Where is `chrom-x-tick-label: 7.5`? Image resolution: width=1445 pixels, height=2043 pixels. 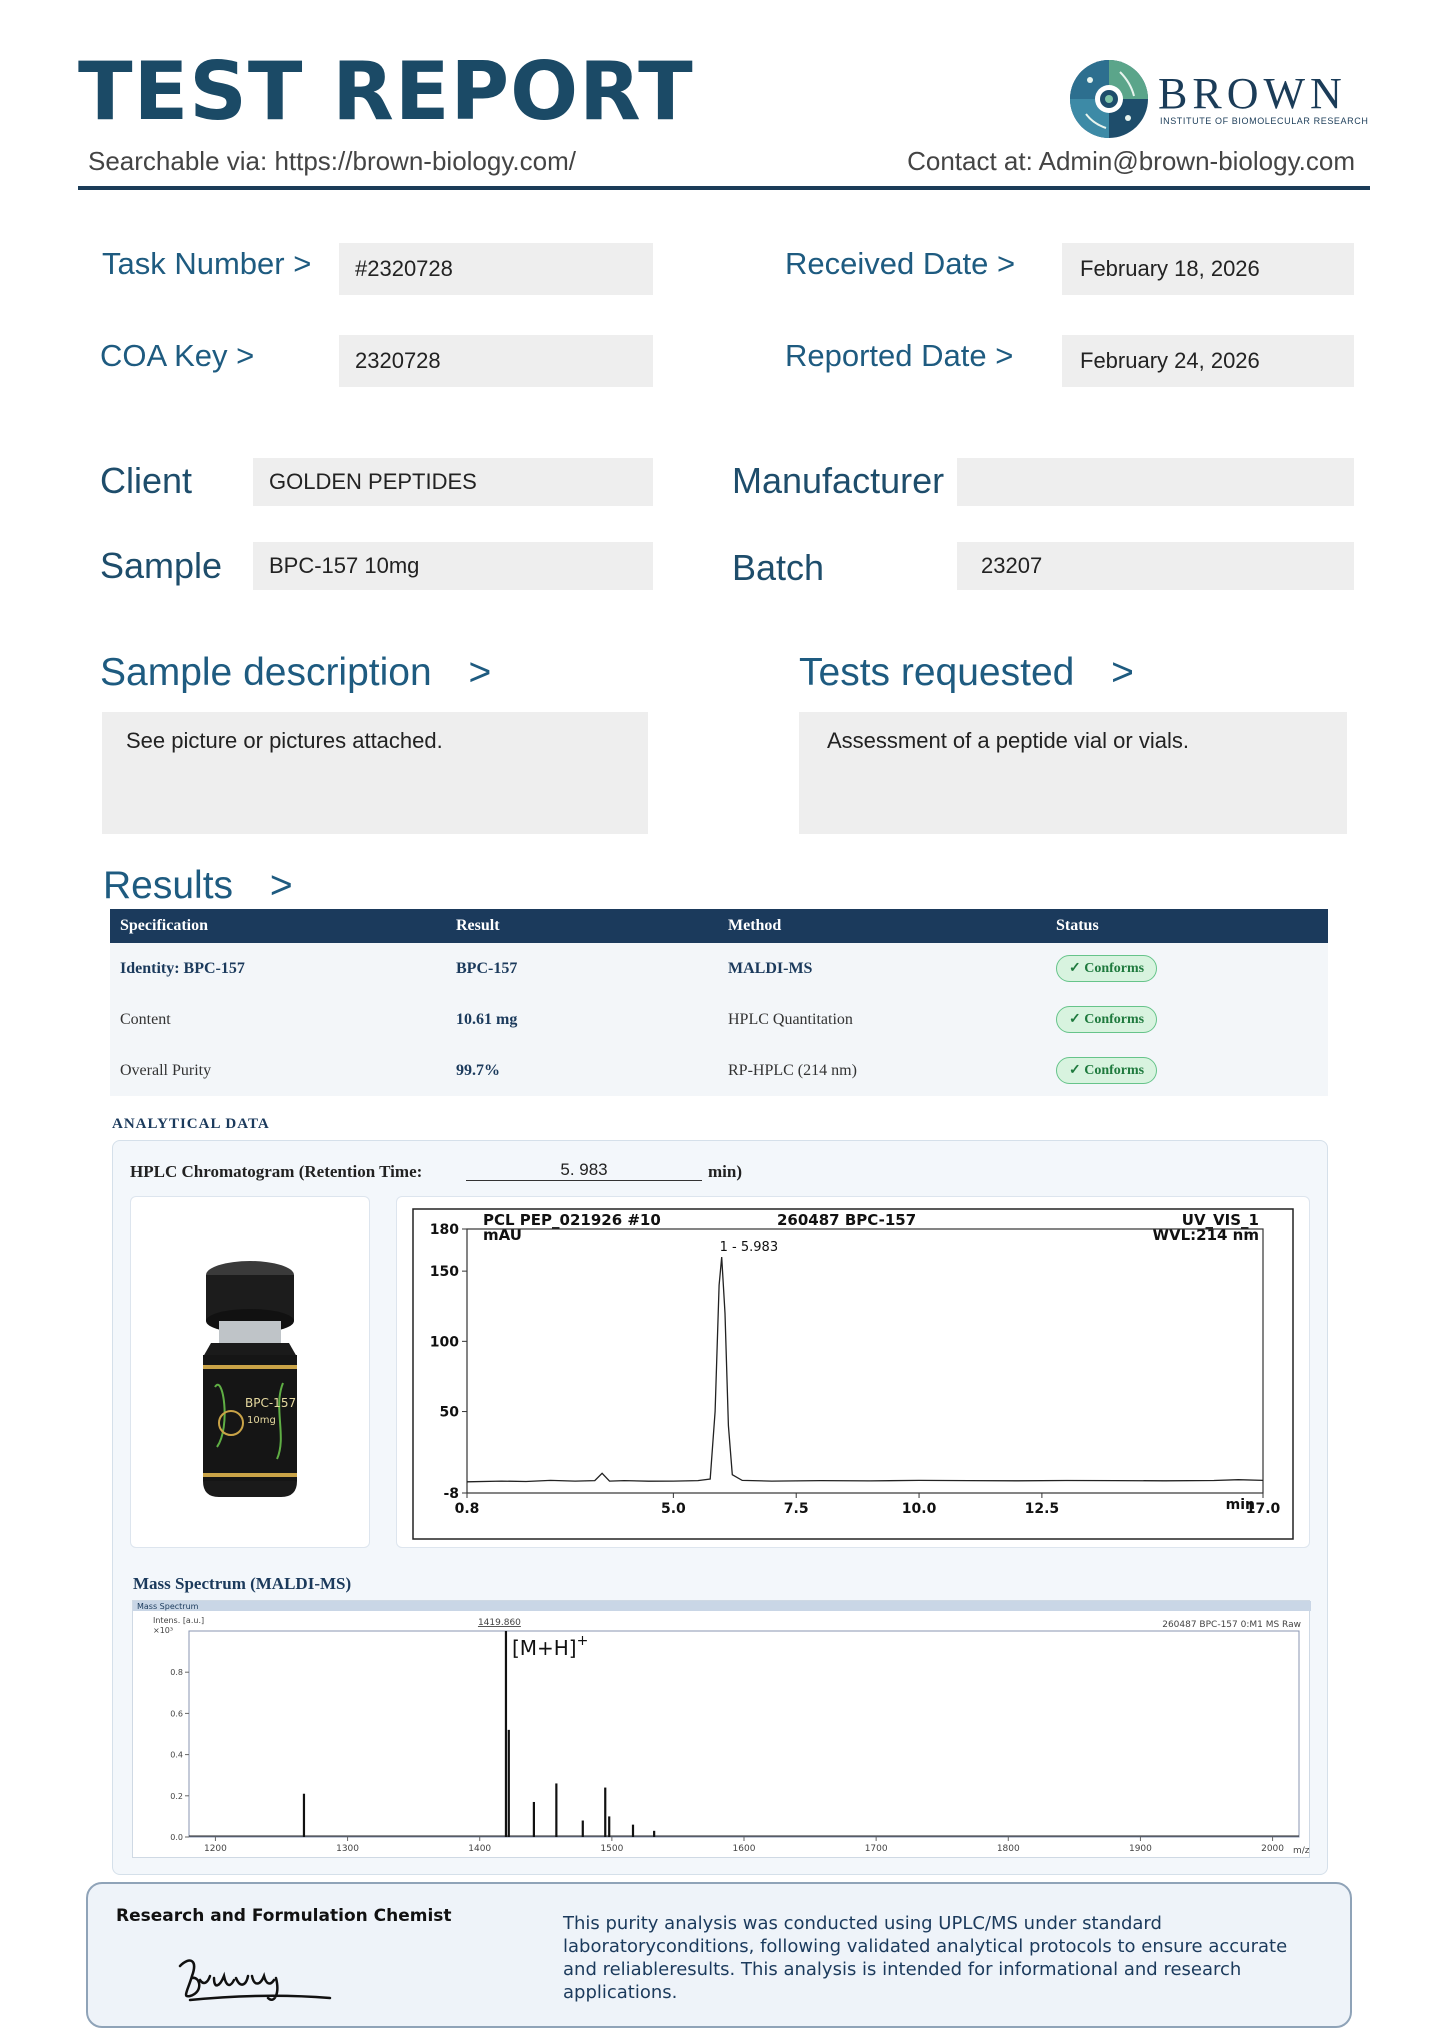 chrom-x-tick-label: 7.5 is located at coordinates (796, 1509).